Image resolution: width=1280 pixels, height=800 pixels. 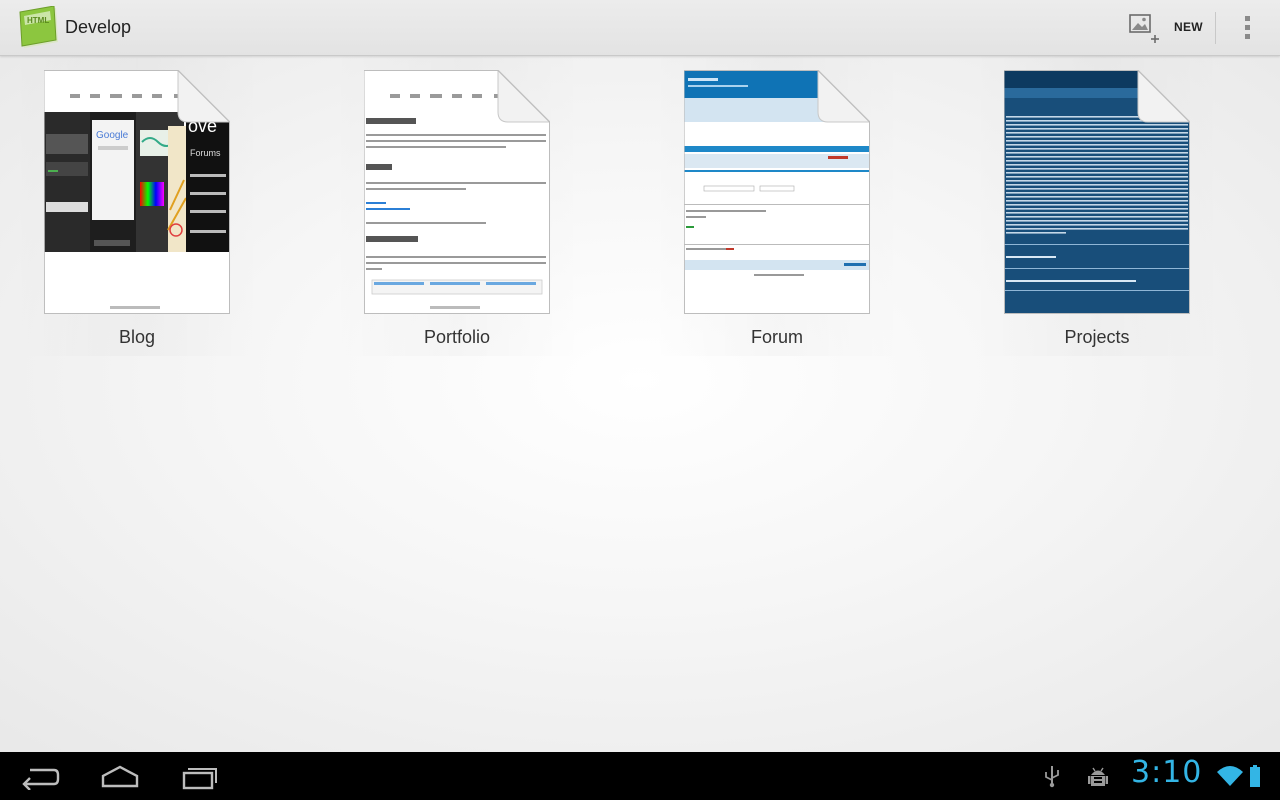 I want to click on project-name: Forum, so click(x=776, y=337).